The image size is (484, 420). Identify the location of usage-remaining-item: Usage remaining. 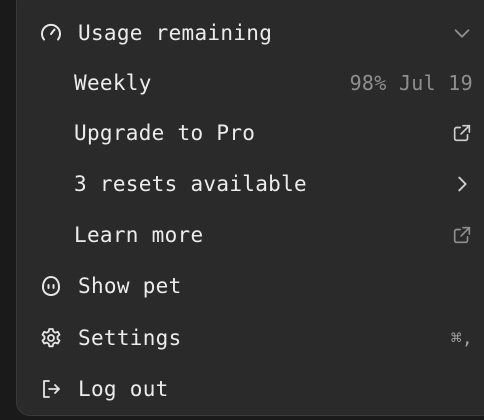
(250, 33).